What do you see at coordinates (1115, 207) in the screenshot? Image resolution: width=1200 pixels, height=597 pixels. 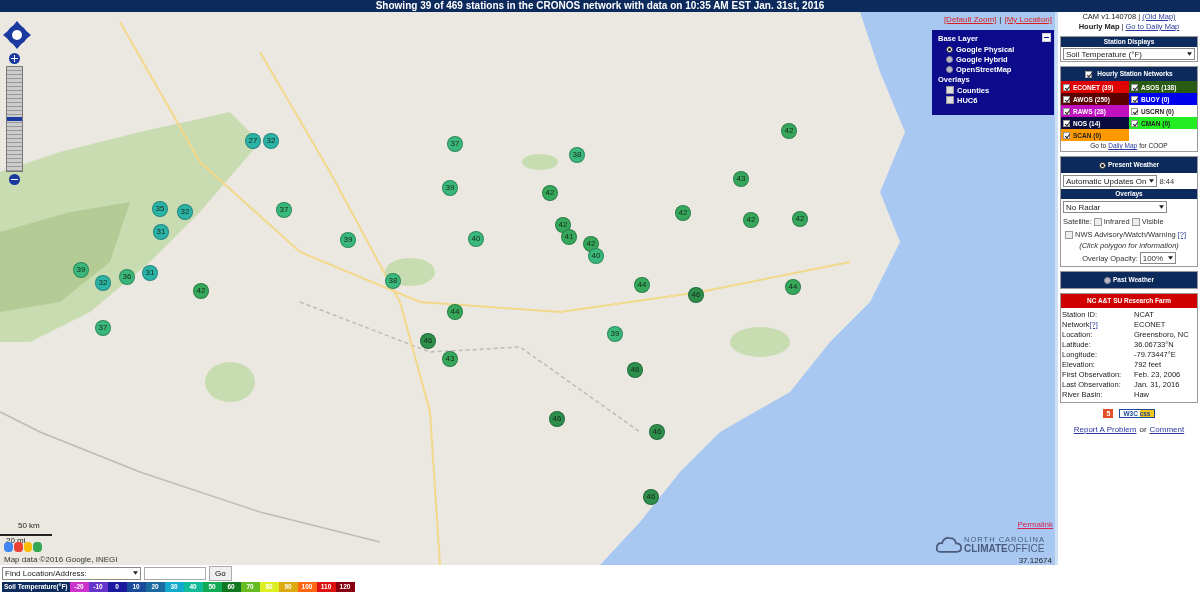 I see `radar-select: No Radar` at bounding box center [1115, 207].